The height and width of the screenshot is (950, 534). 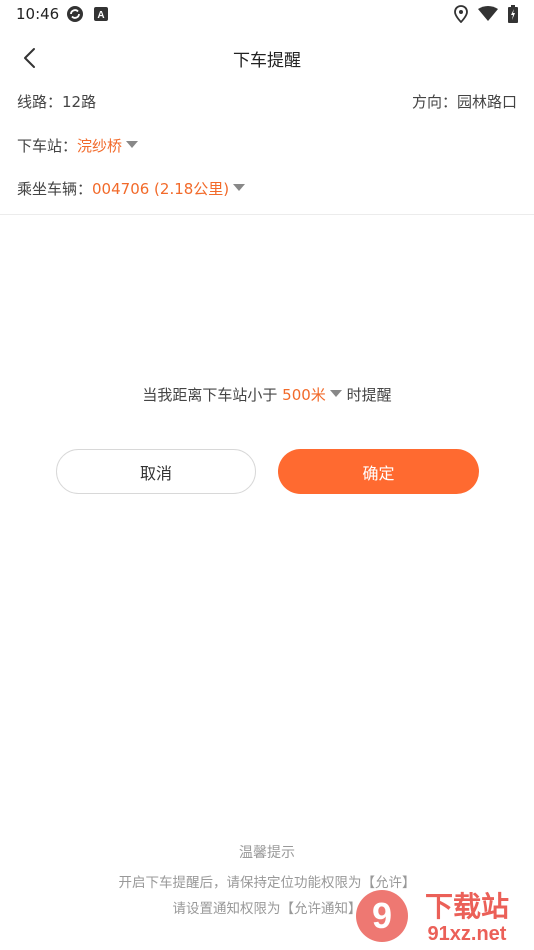 I want to click on svg-text: 91xz.net, so click(x=467, y=934).